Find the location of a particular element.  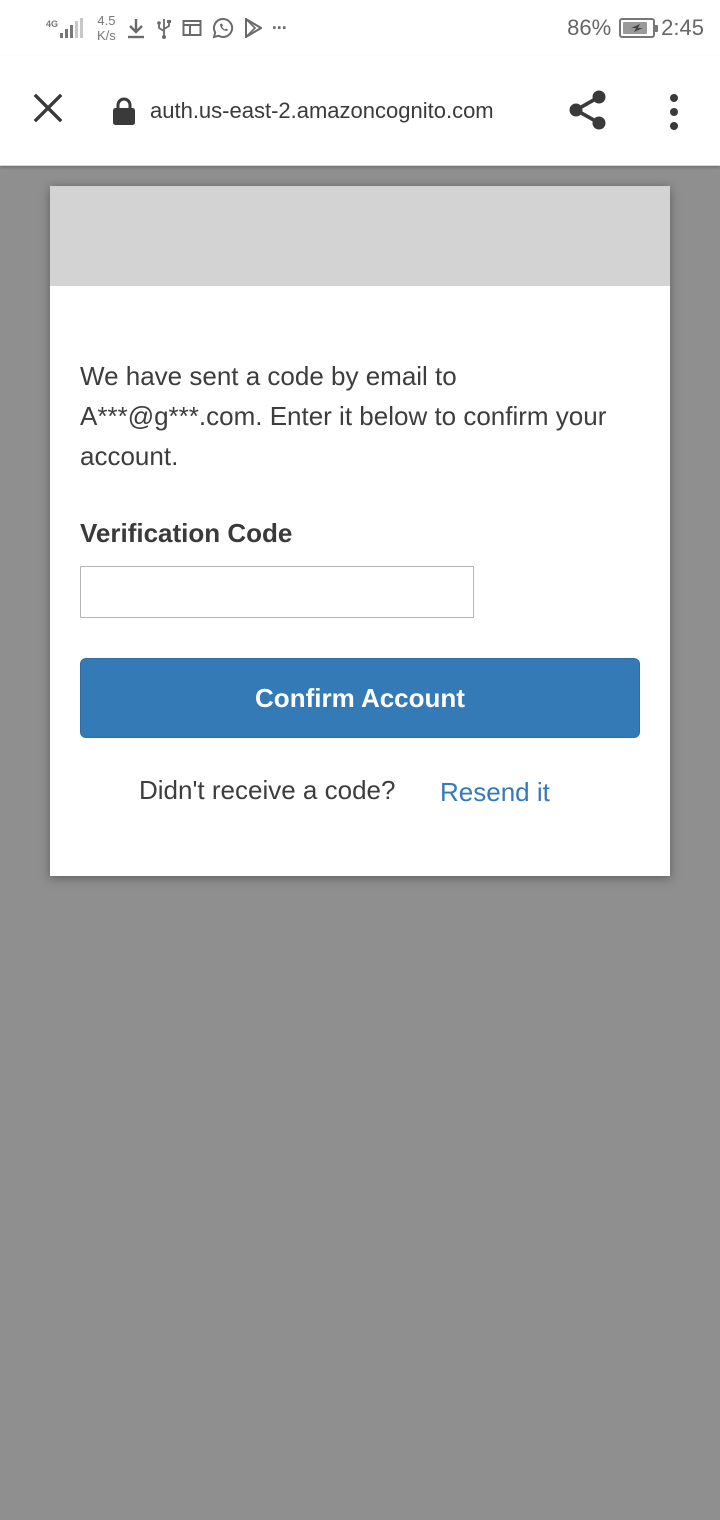

network-speed-value: 4.5 is located at coordinates (106, 20).